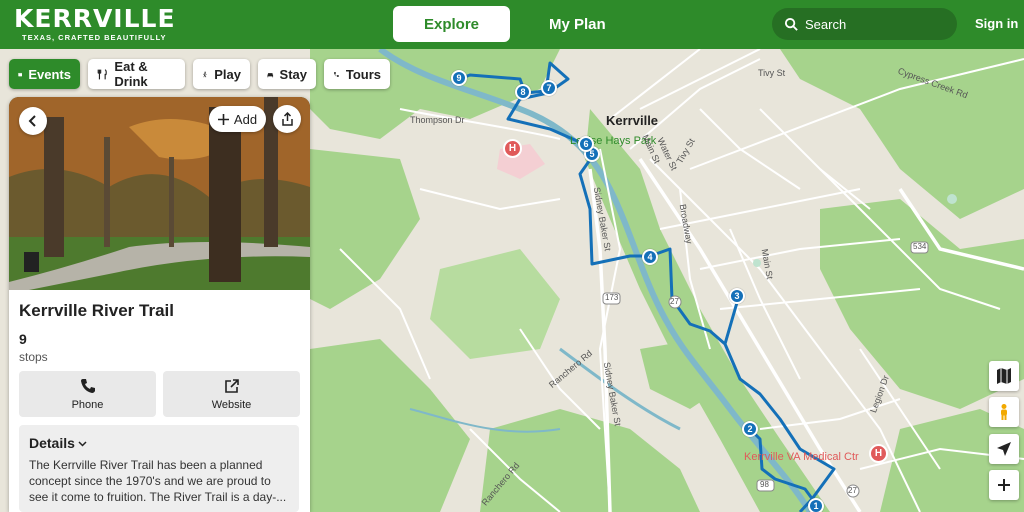  I want to click on route-marker-1: 1, so click(816, 505).